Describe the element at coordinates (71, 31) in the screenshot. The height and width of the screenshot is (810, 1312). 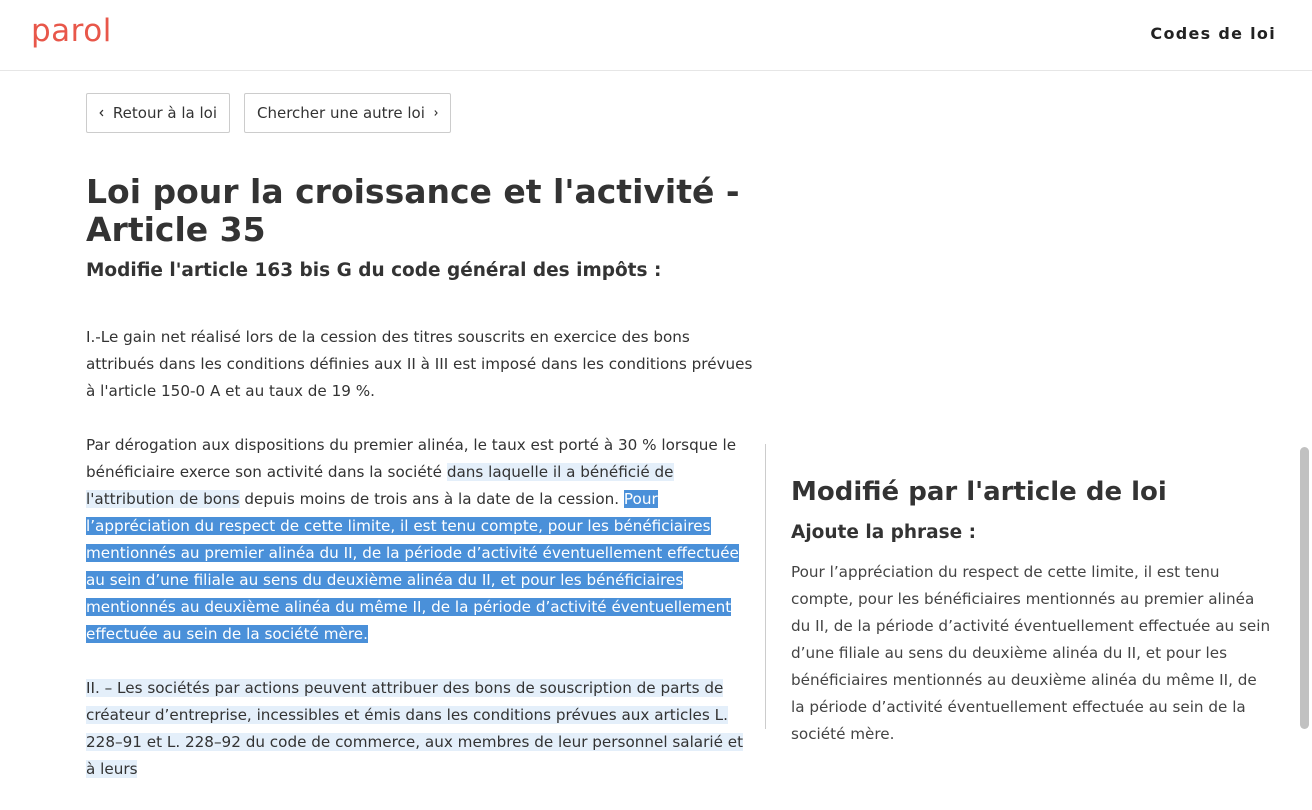
I see `site-logo: parol` at that location.